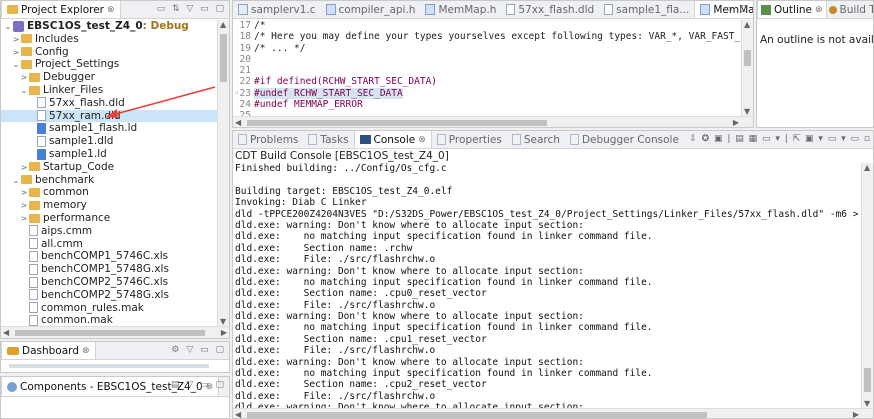 This screenshot has width=874, height=419. I want to click on editor-tab: 57xx_flash.dld, so click(550, 9).